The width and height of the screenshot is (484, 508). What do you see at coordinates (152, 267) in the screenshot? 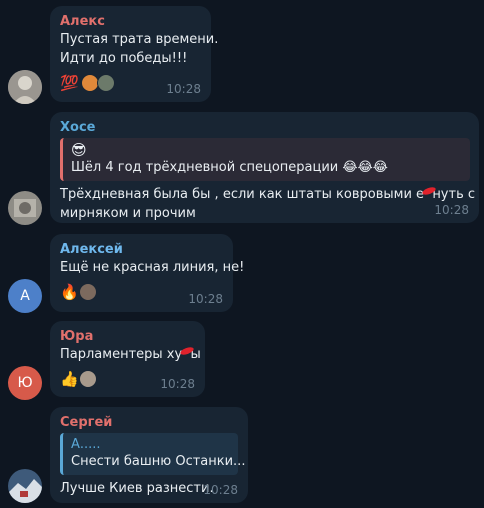
I see `message-text-line: Ещё не красная линия, не!` at bounding box center [152, 267].